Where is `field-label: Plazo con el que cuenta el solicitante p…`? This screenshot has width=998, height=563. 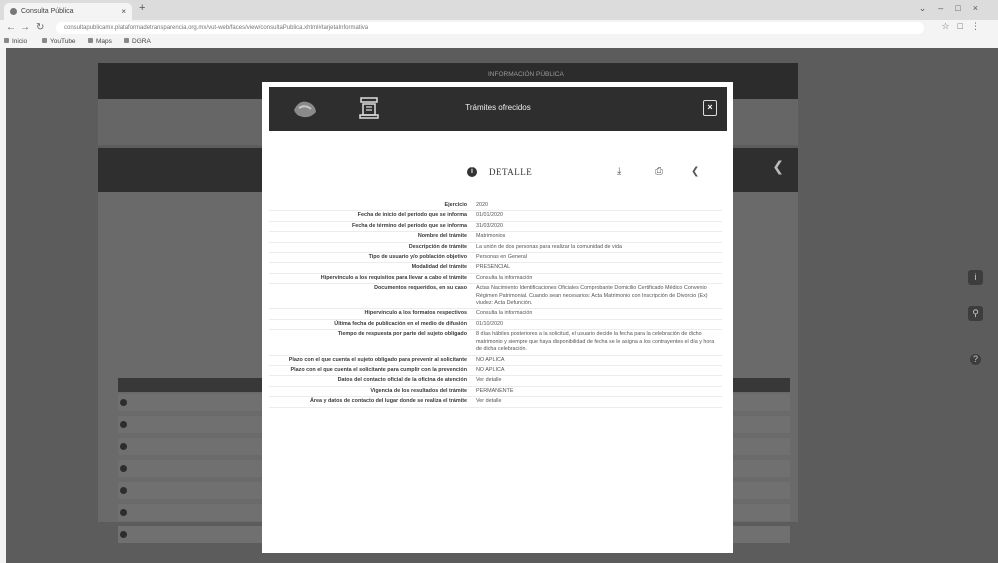 field-label: Plazo con el que cuenta el solicitante p… is located at coordinates (371, 371).